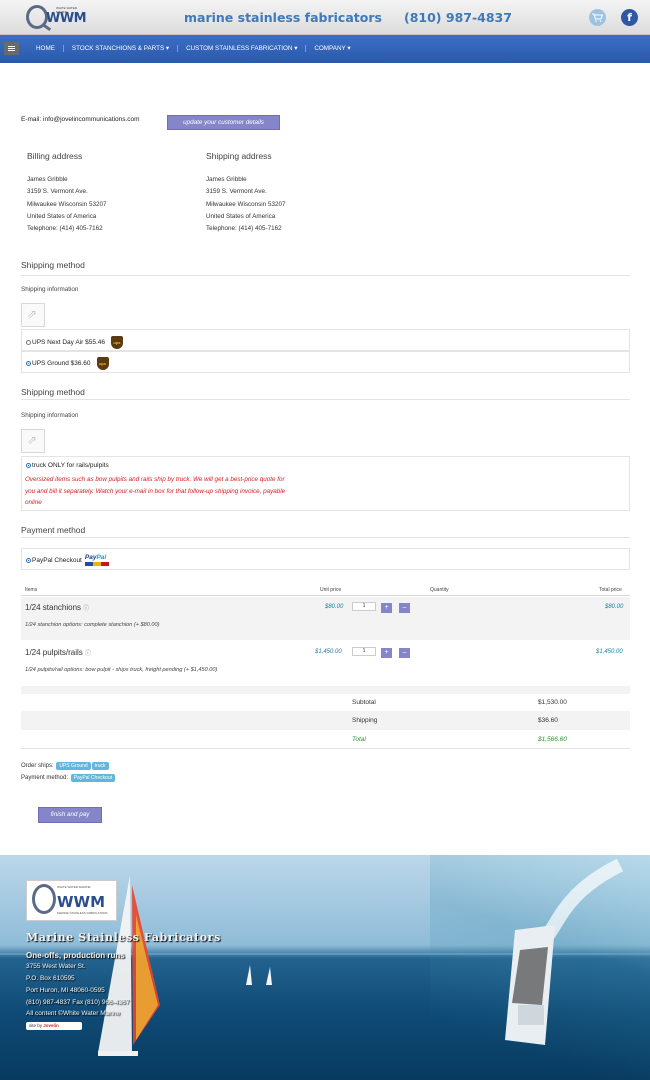  I want to click on cart-item-total: $1,450.00, so click(609, 652).